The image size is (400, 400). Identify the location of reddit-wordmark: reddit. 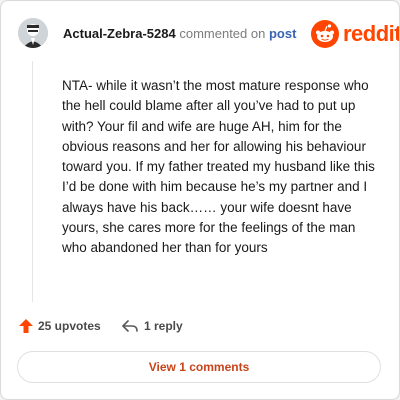
(371, 33).